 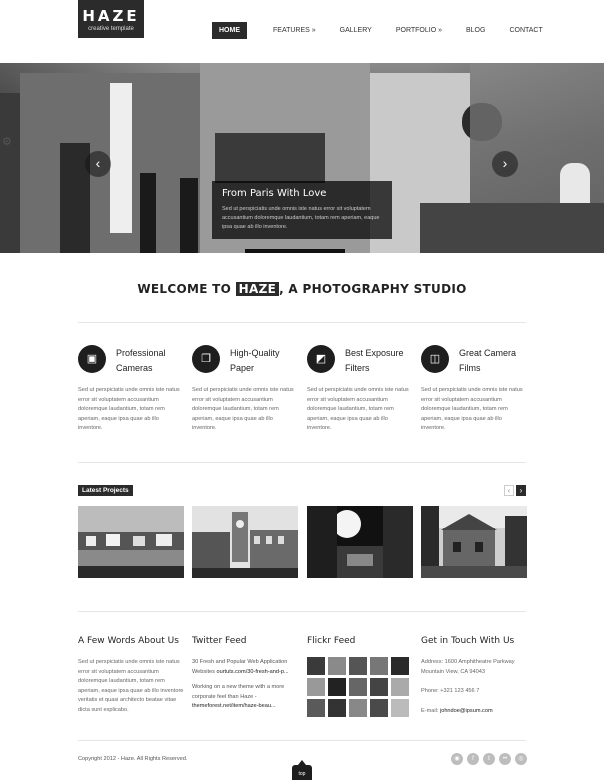 I want to click on social-links: ◉ f t •• ◎, so click(x=491, y=759).